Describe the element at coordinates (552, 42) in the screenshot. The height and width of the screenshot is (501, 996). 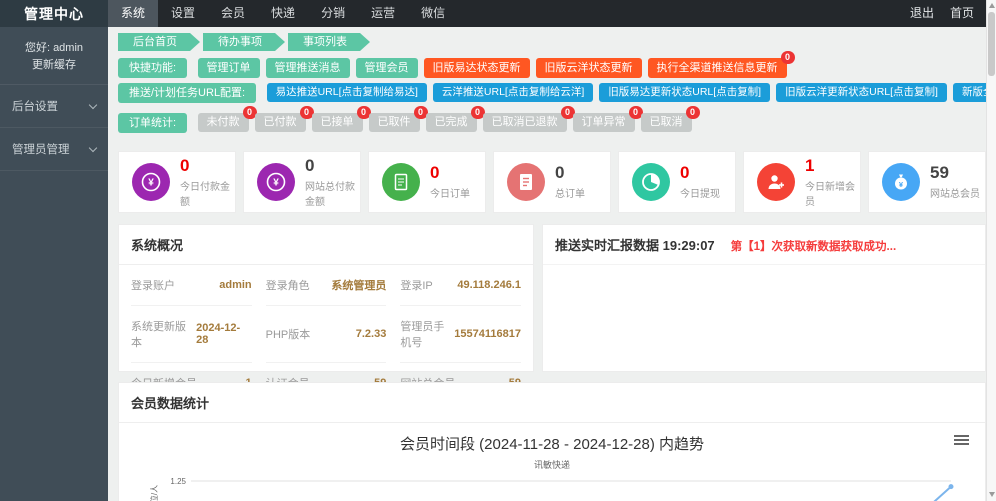
I see `breadcrumb: 后台首页 待办事项 事项列表` at that location.